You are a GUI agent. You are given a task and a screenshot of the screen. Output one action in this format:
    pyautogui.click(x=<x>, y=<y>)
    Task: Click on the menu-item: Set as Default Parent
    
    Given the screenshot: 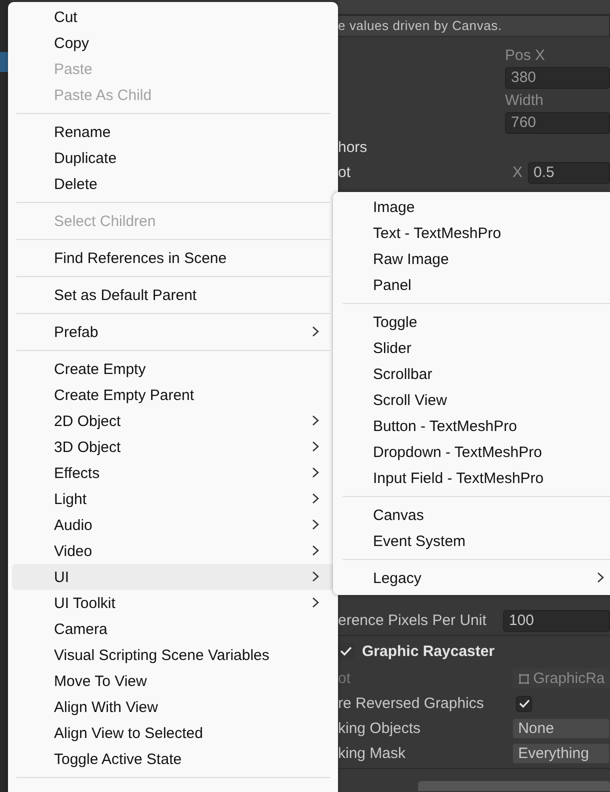 What is the action you would take?
    pyautogui.click(x=173, y=295)
    